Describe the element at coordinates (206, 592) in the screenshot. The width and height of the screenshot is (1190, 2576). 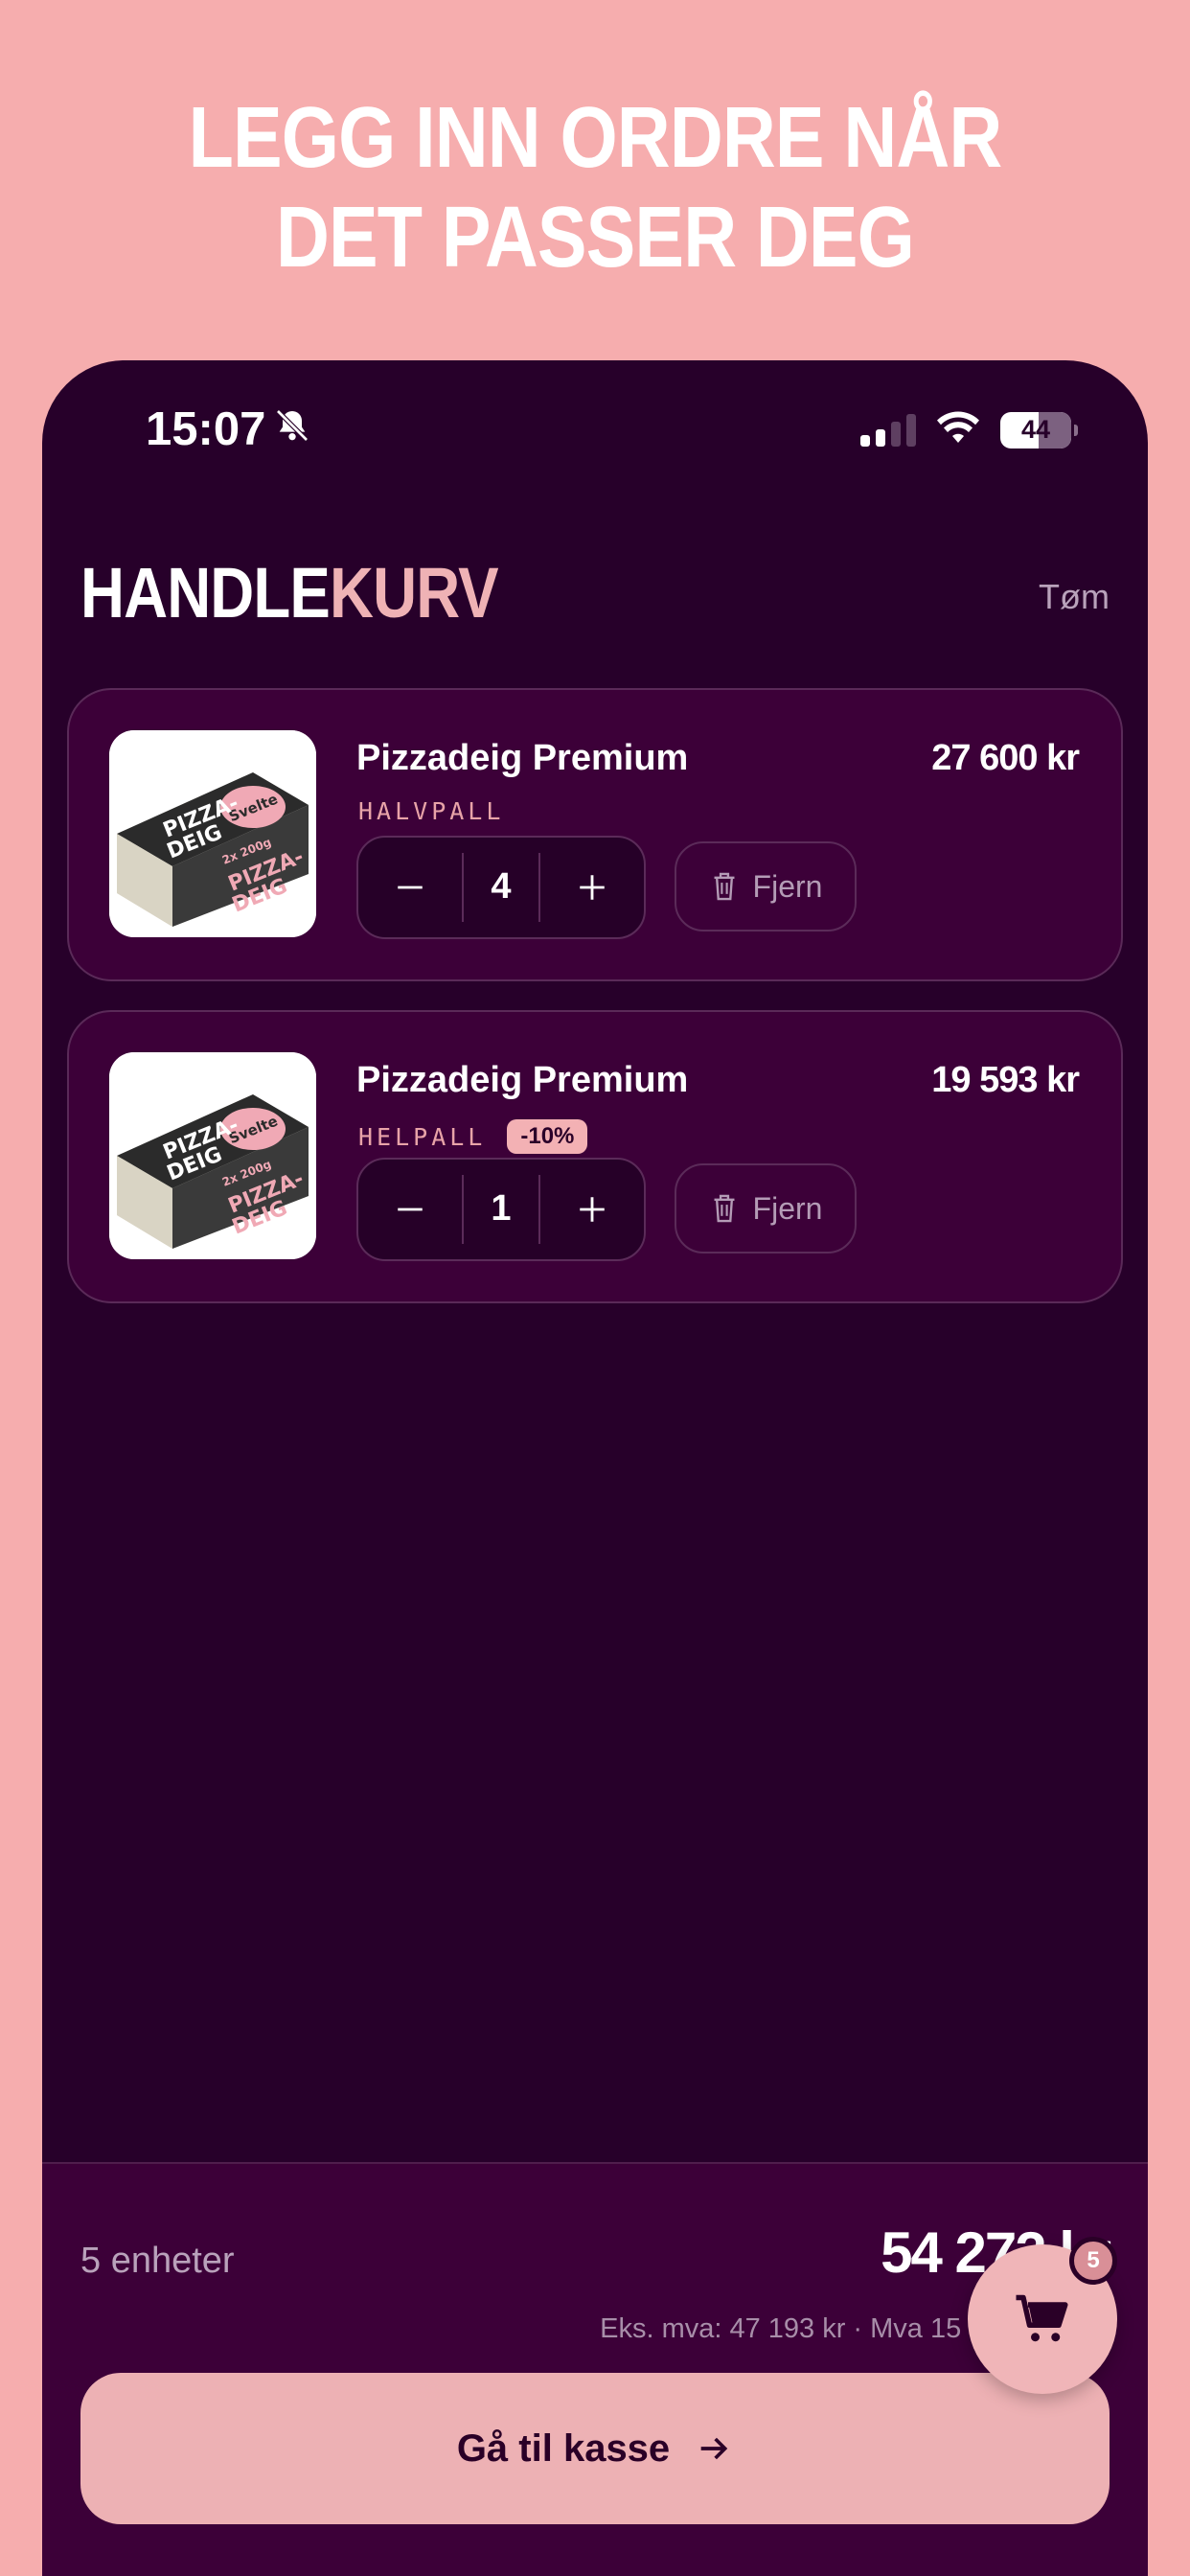
I see `page-title-part1: HANDLE` at that location.